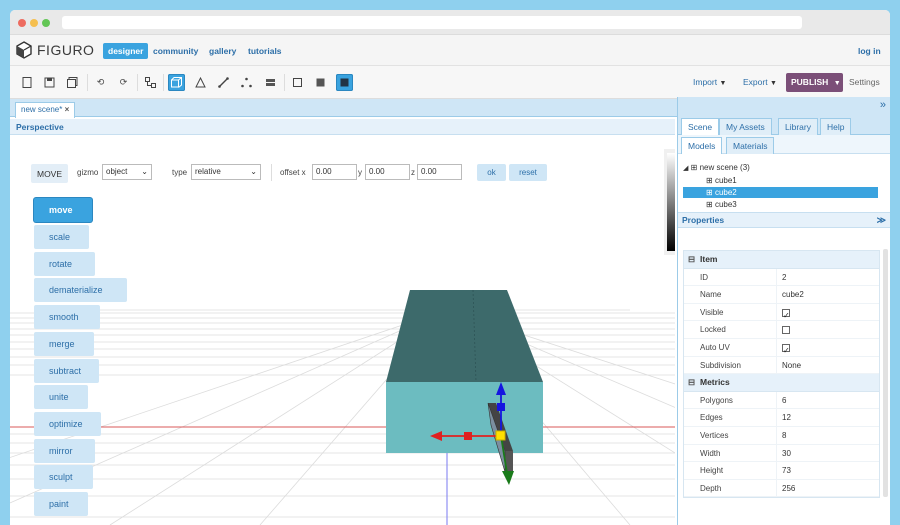 This screenshot has height=525, width=900. I want to click on collapse-panel-icon: », so click(883, 105).